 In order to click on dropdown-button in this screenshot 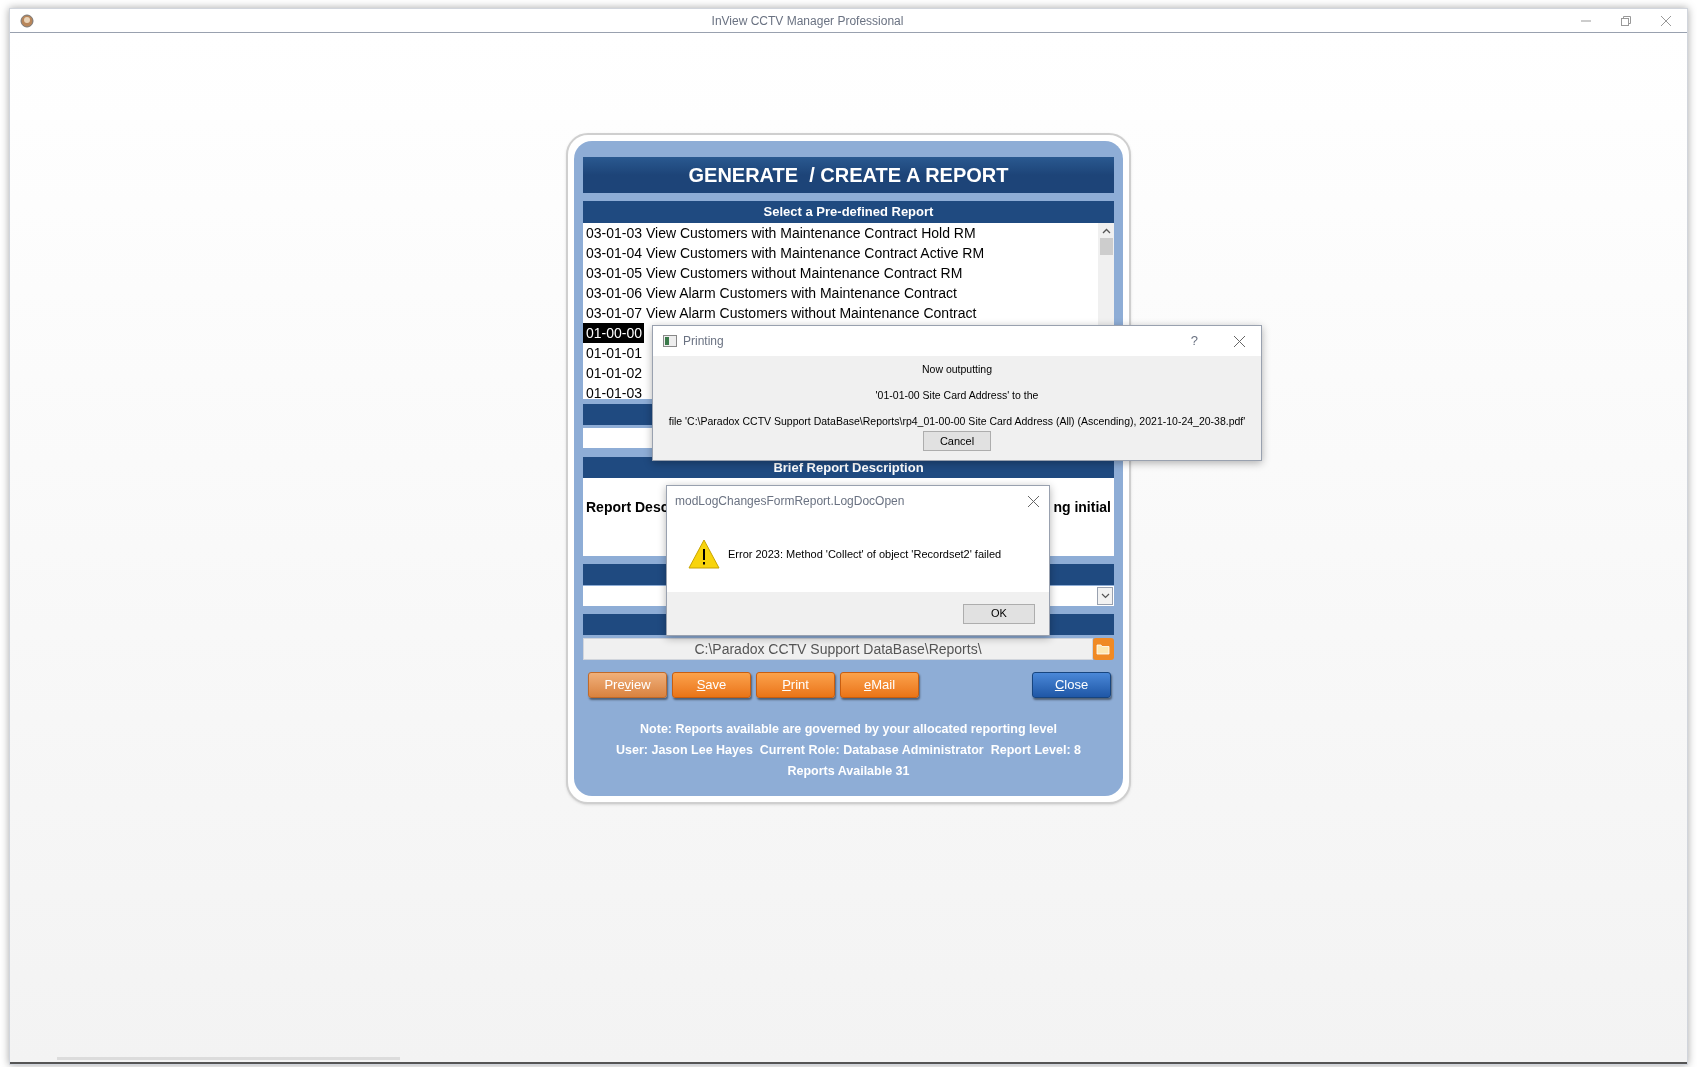, I will do `click(1105, 596)`.